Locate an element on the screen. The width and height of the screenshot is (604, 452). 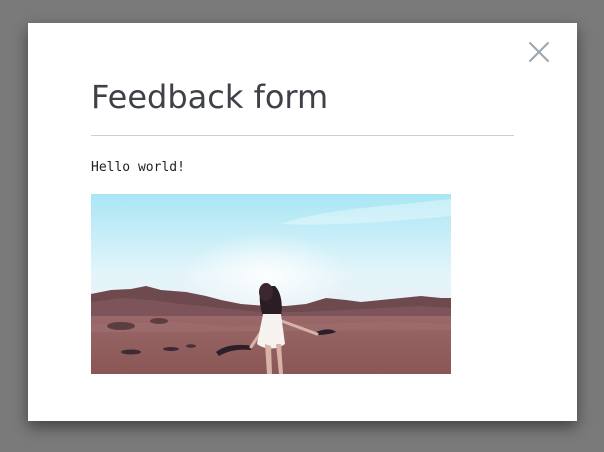
title-divider is located at coordinates (302, 135).